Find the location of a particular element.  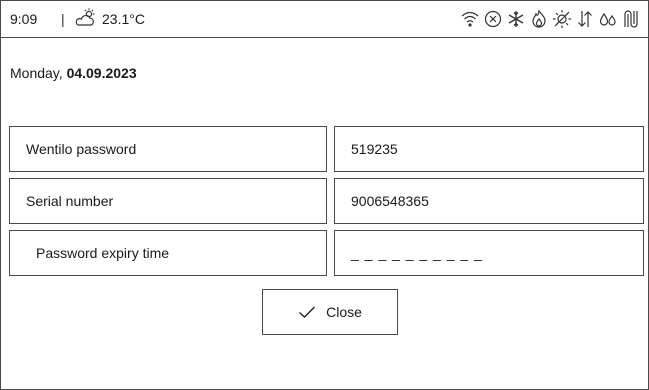

password-expiry-label-cell: Password expiry time is located at coordinates (168, 253).